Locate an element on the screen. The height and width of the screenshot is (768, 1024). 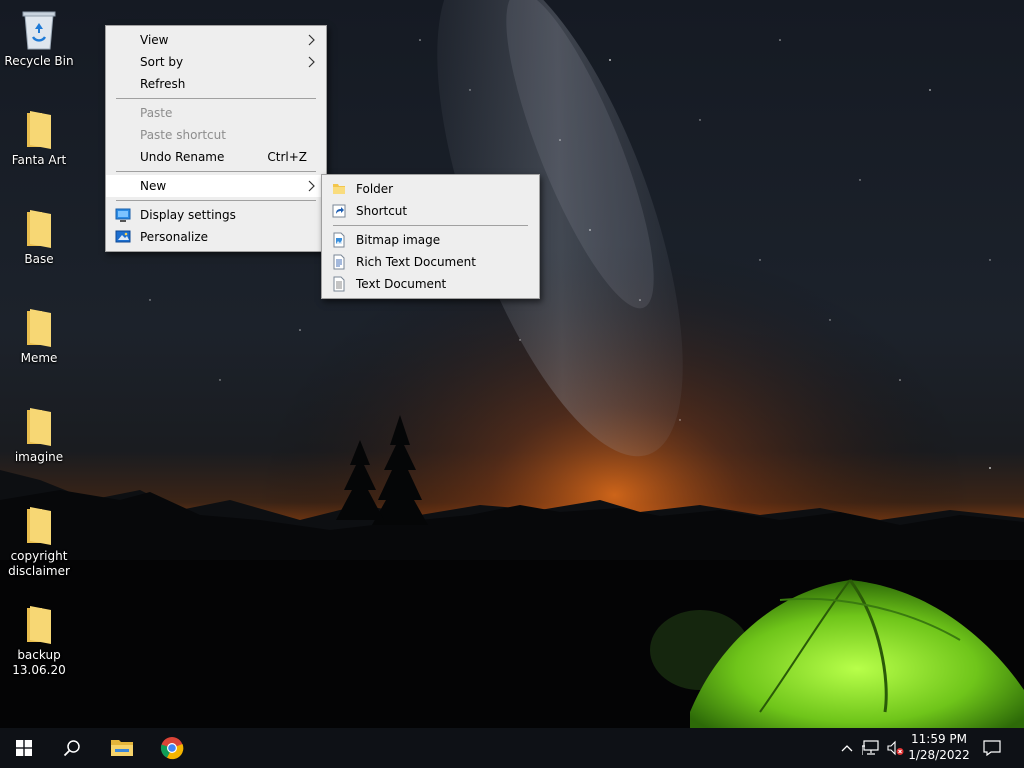
submenu-item-shortcut: Shortcut is located at coordinates (430, 211).